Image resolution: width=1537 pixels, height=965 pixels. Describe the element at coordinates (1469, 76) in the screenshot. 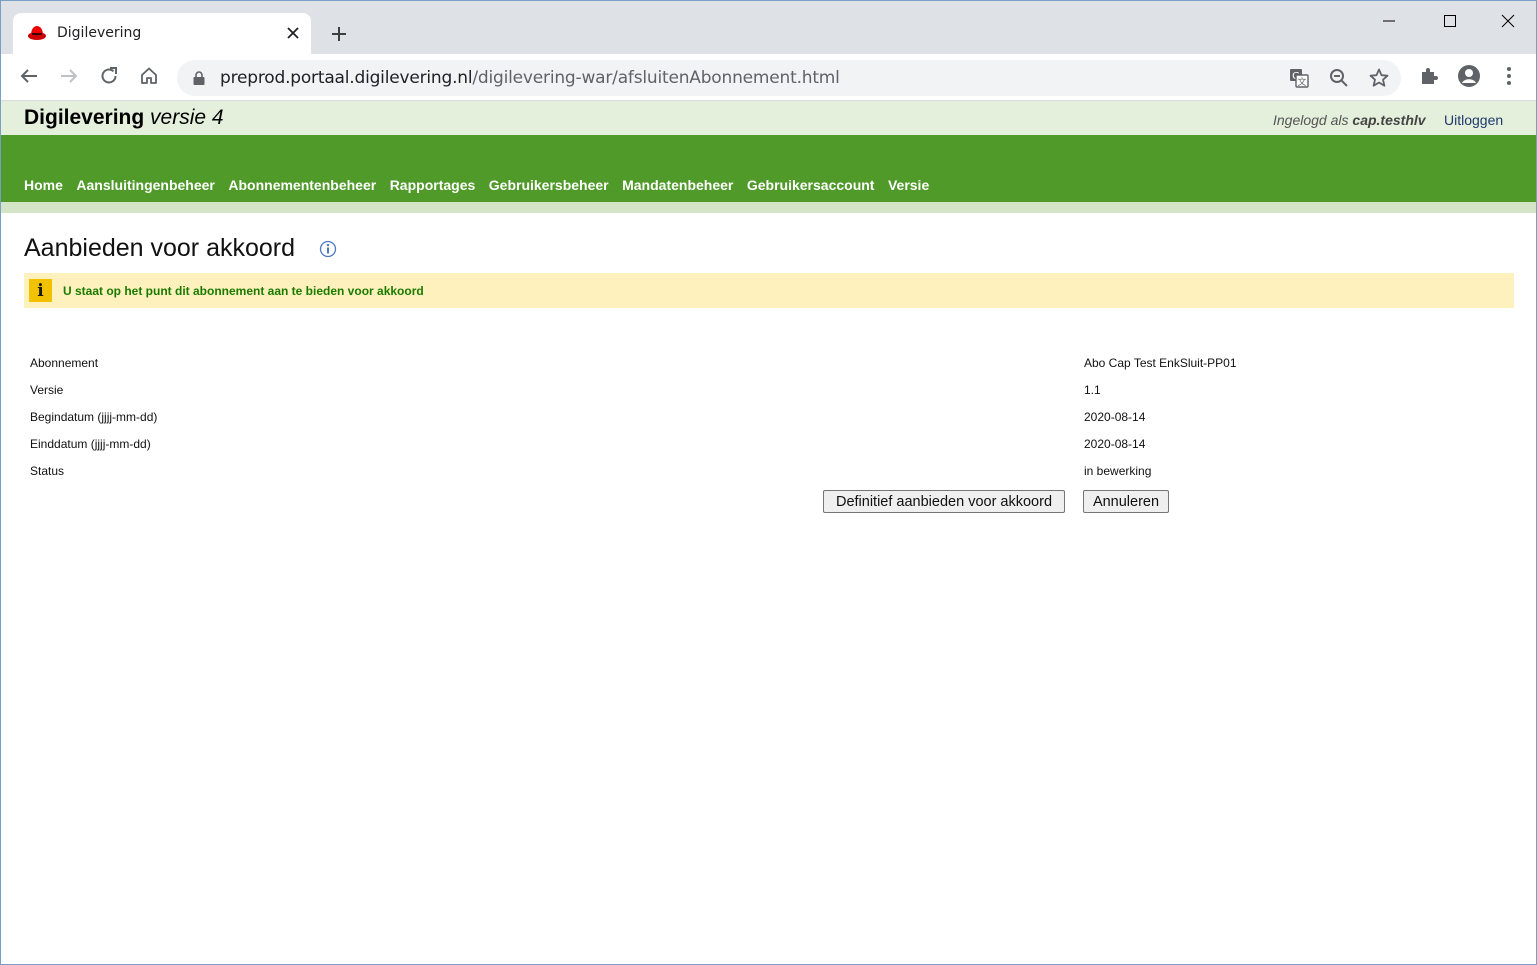

I see `profile-avatar-icon` at that location.